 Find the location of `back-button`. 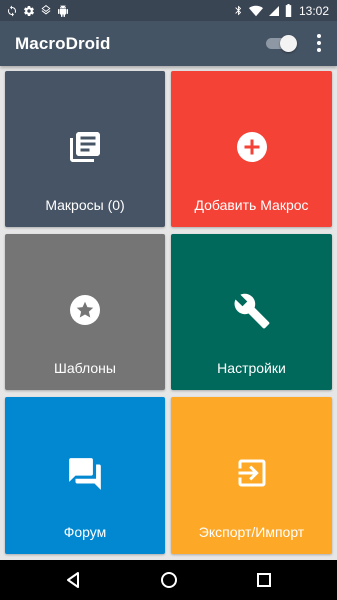

back-button is located at coordinates (73, 580).